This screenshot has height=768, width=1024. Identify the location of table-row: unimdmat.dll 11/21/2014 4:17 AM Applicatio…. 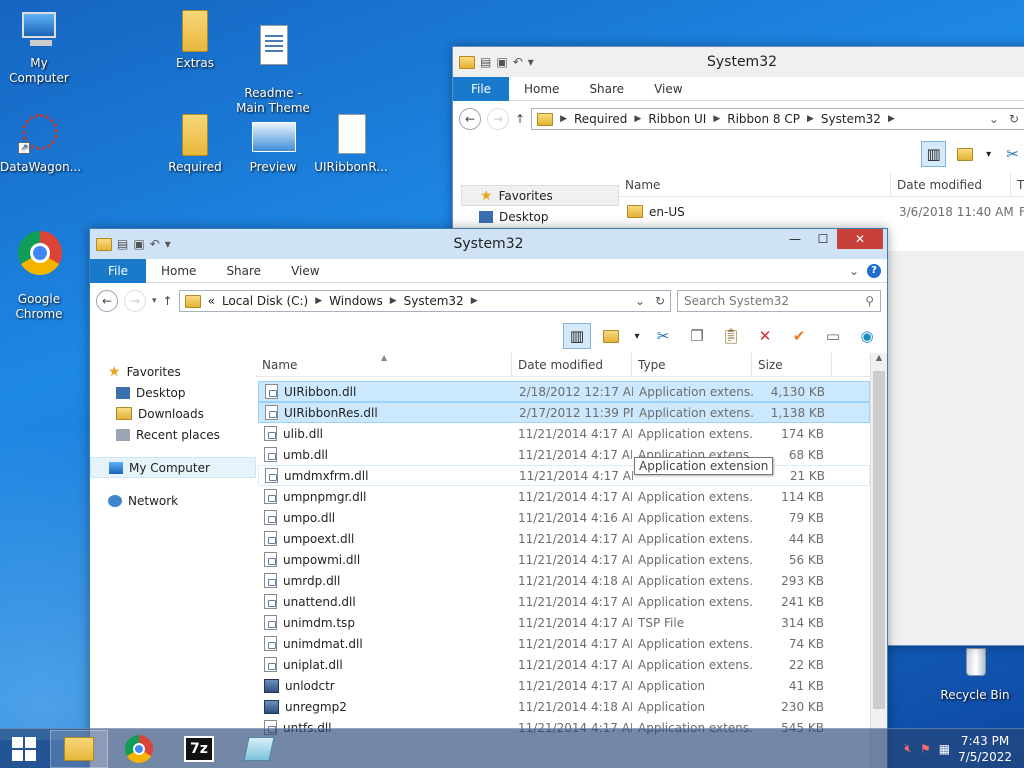
(564, 643).